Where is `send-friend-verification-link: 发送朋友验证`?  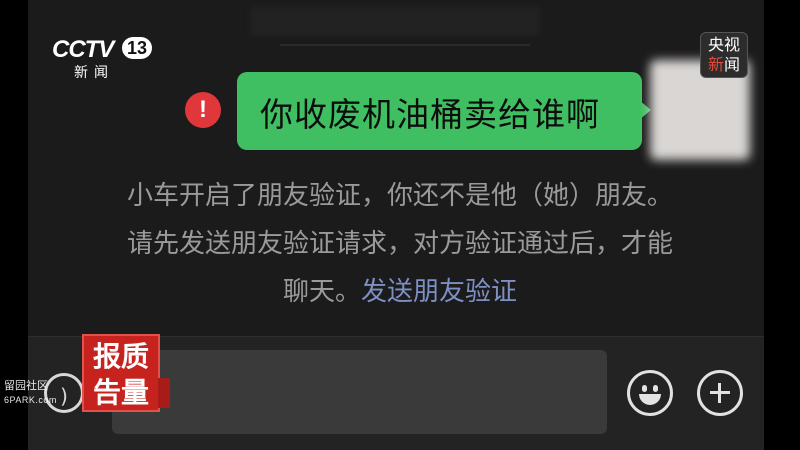
send-friend-verification-link: 发送朋友验证 is located at coordinates (439, 292).